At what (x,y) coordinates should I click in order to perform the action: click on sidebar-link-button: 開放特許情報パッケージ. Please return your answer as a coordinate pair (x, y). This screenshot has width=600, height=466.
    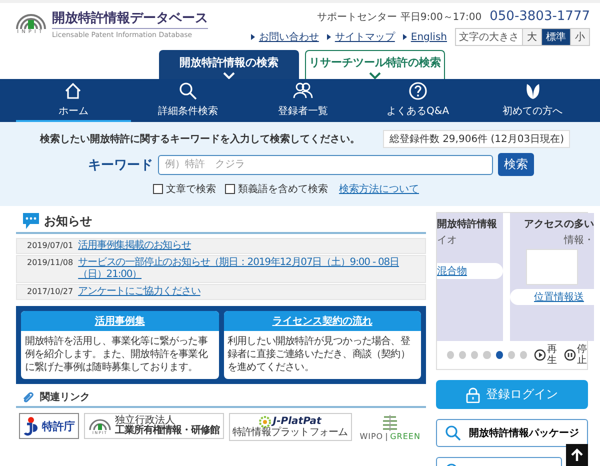
    Looking at the image, I should click on (512, 433).